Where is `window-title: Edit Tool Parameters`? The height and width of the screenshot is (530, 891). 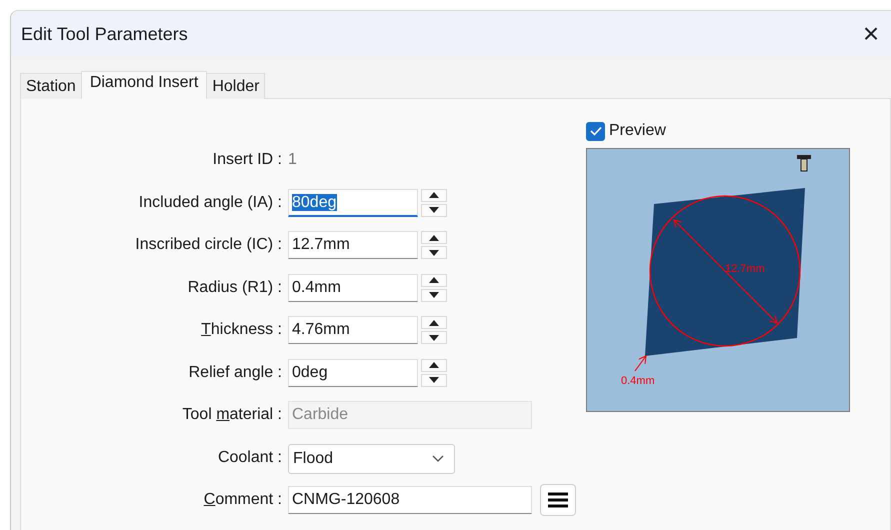
window-title: Edit Tool Parameters is located at coordinates (104, 34).